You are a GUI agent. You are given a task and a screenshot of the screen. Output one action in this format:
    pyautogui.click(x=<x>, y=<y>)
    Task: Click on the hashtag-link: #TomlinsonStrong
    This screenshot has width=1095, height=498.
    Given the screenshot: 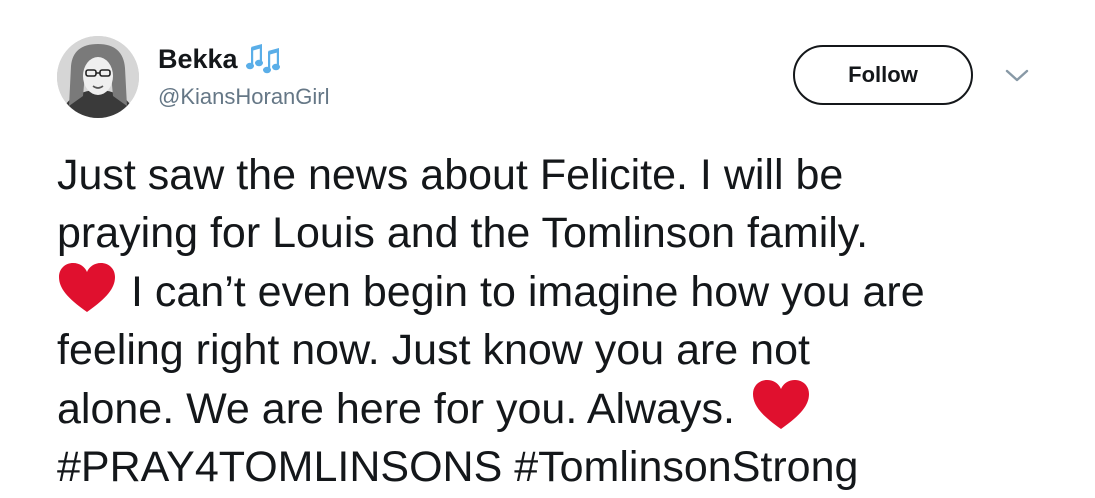 What is the action you would take?
    pyautogui.click(x=686, y=467)
    